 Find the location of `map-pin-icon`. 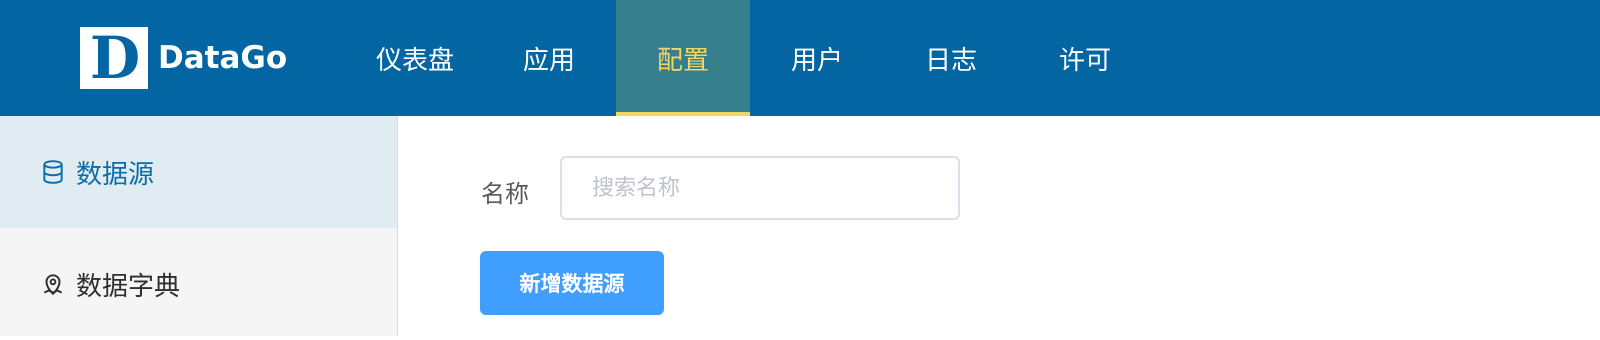

map-pin-icon is located at coordinates (53, 284).